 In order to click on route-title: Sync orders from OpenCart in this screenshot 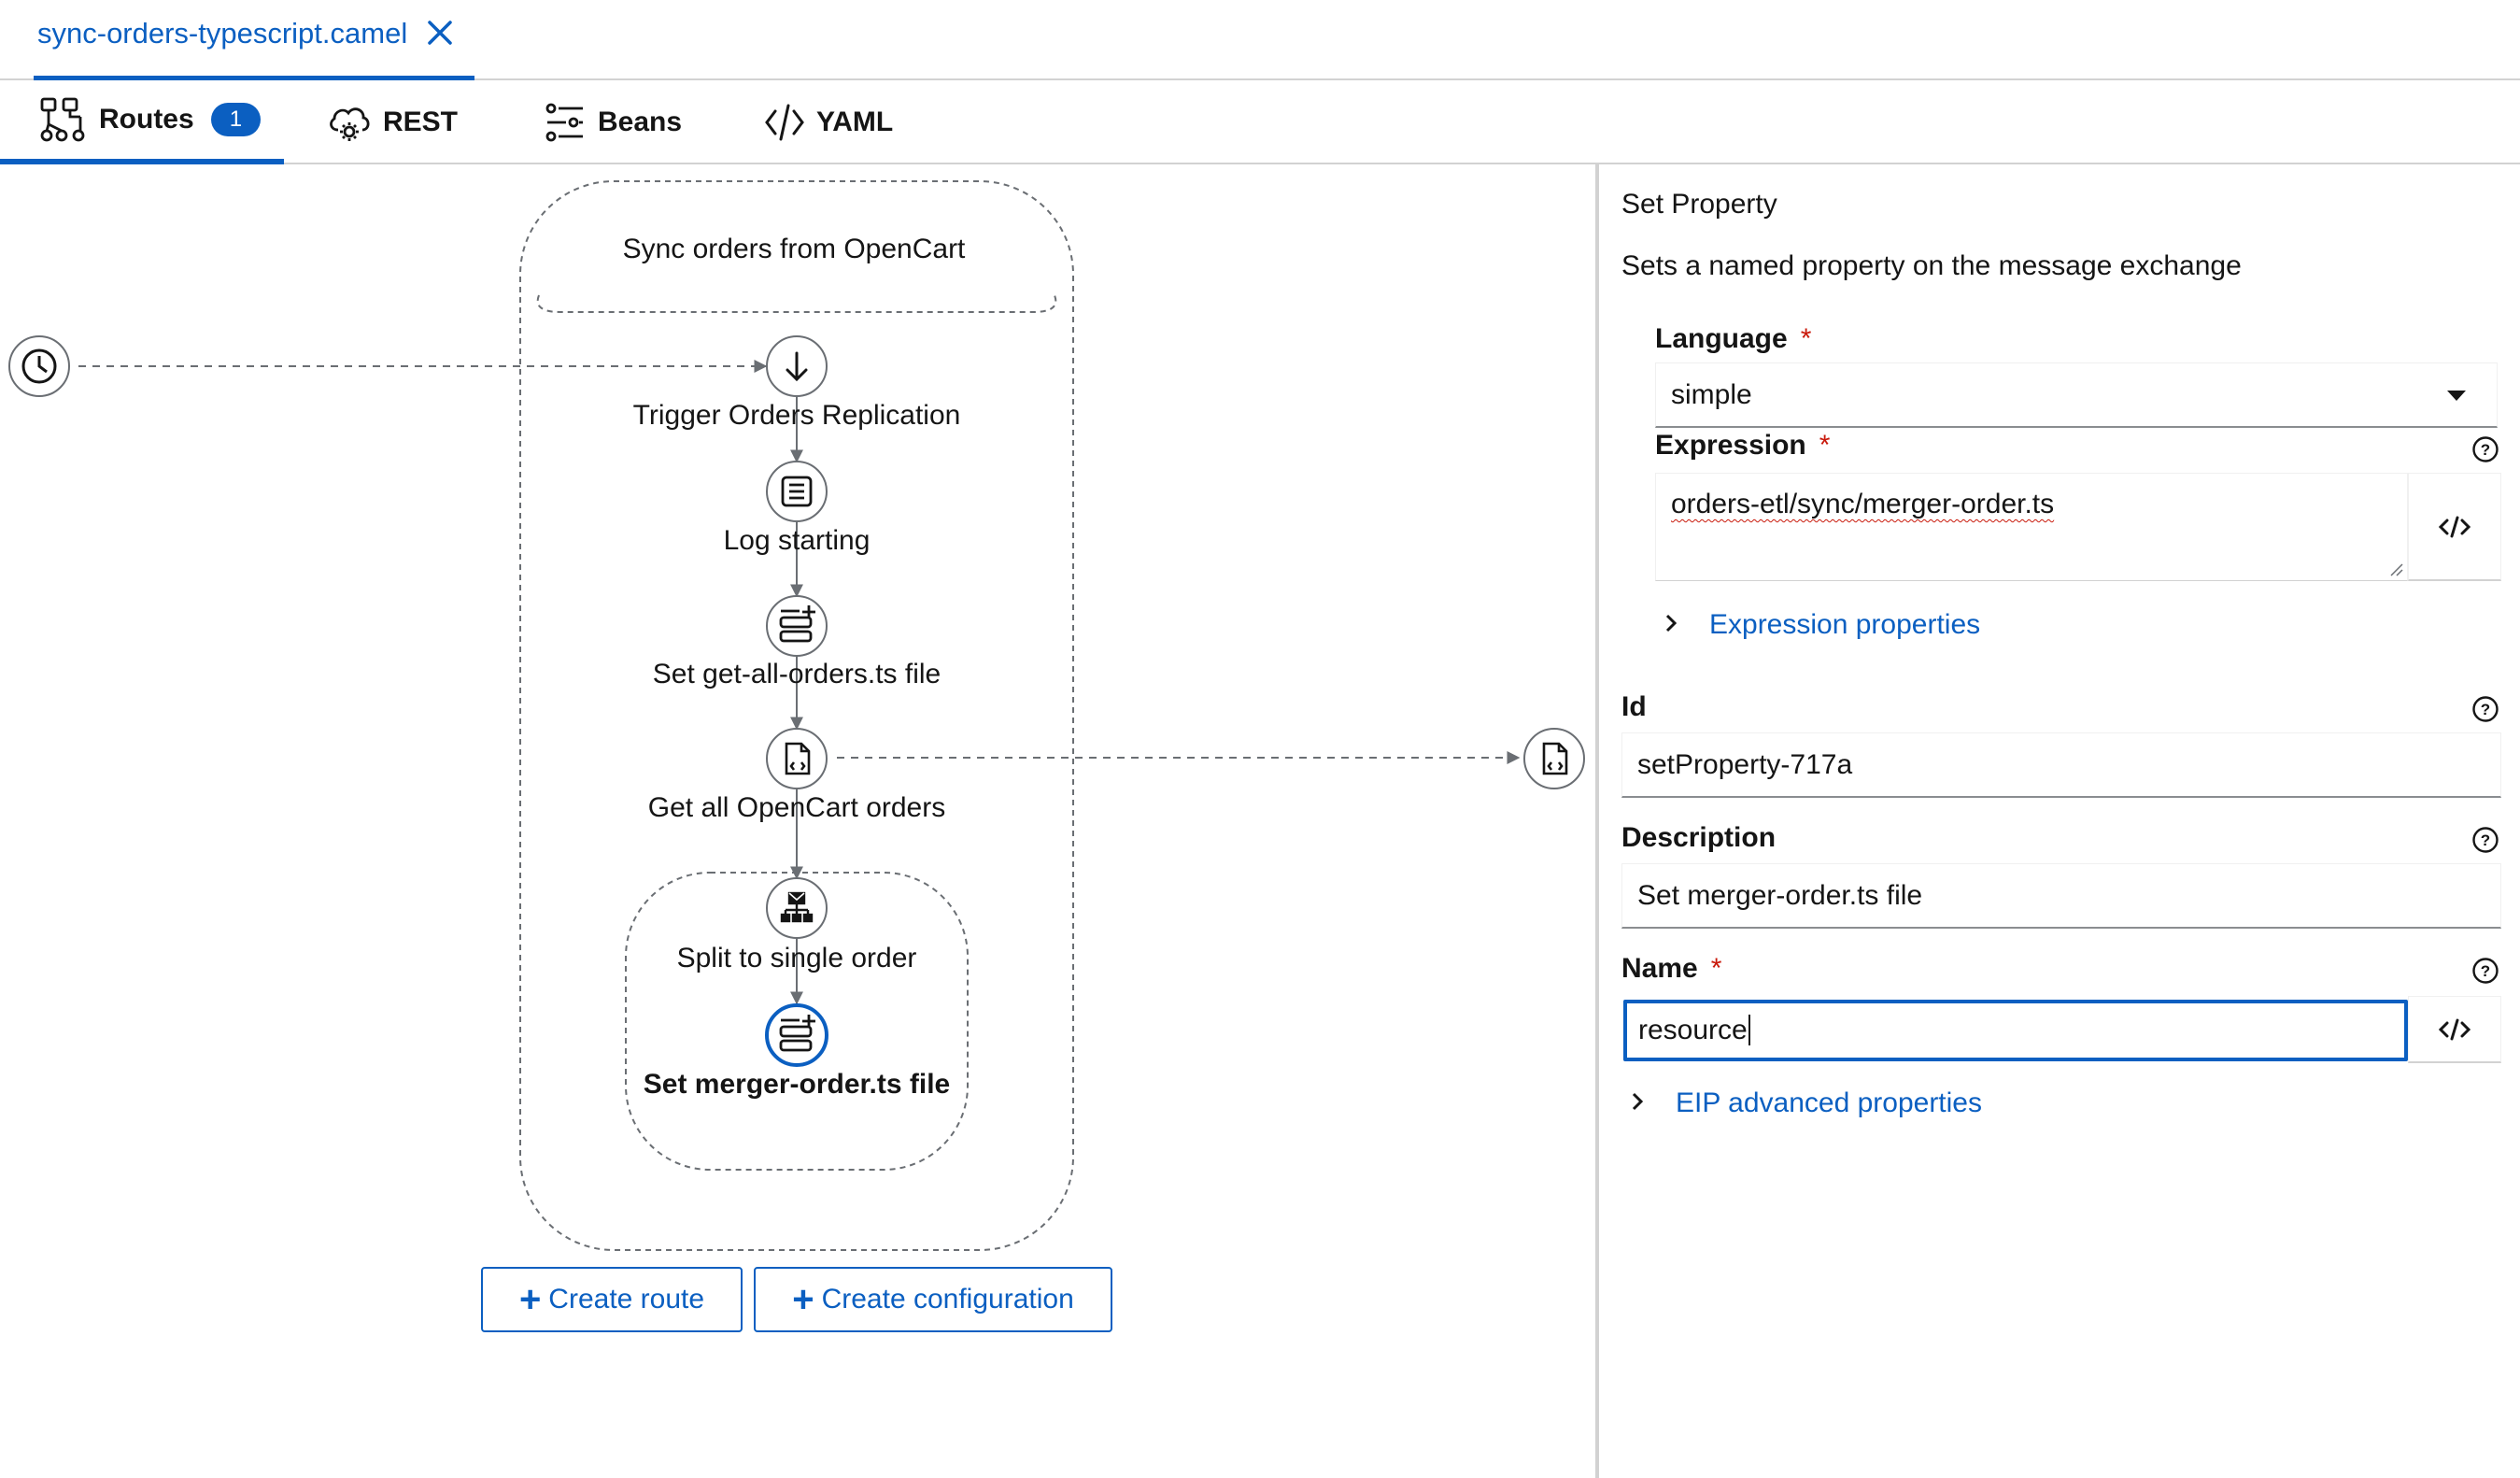, I will do `click(794, 249)`.